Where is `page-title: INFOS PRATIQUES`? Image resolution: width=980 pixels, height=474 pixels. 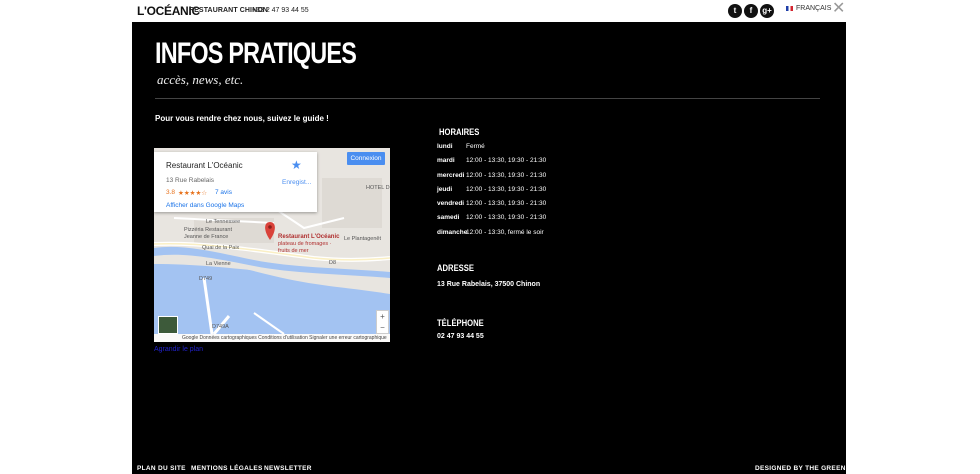
page-title: INFOS PRATIQUES is located at coordinates (256, 53).